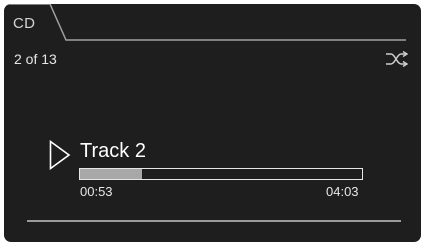 This screenshot has width=425, height=246. What do you see at coordinates (214, 221) in the screenshot?
I see `bottom-divider` at bounding box center [214, 221].